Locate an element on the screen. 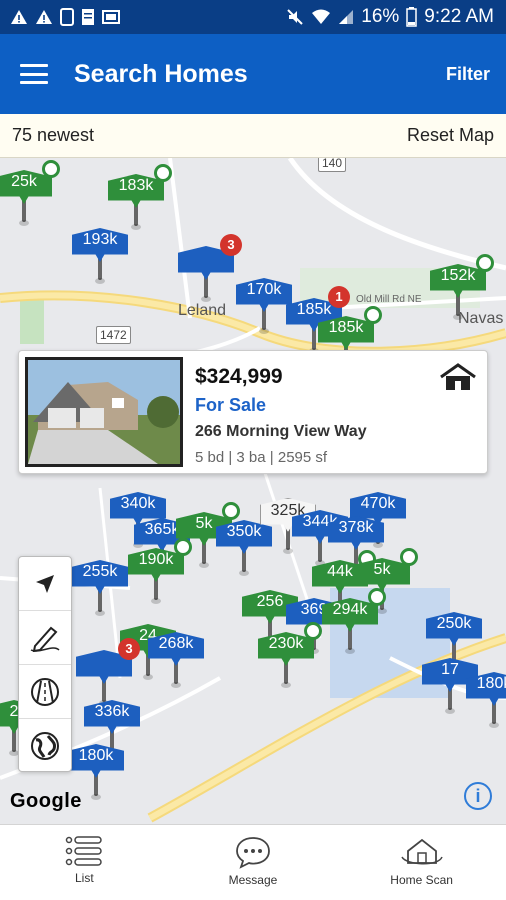  signal-icon is located at coordinates (346, 17).